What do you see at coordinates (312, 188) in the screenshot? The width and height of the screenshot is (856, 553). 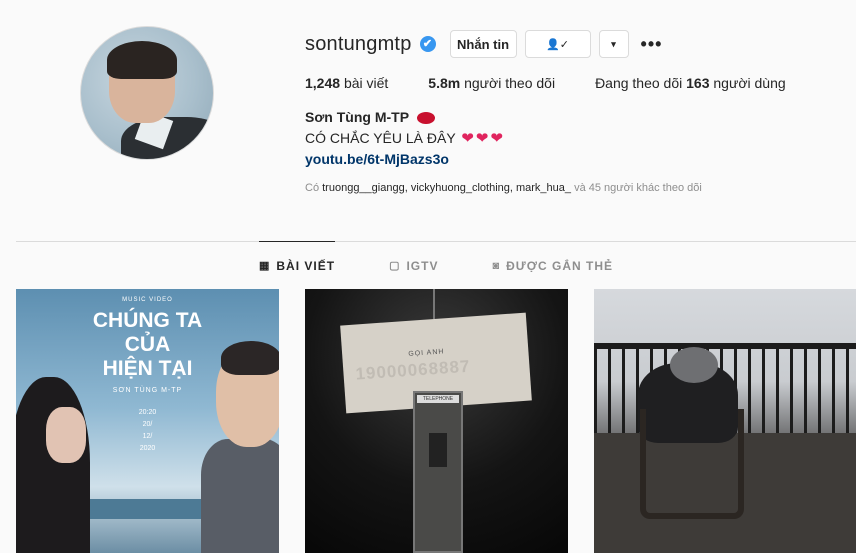 I see `followed-by-prefix: Có` at bounding box center [312, 188].